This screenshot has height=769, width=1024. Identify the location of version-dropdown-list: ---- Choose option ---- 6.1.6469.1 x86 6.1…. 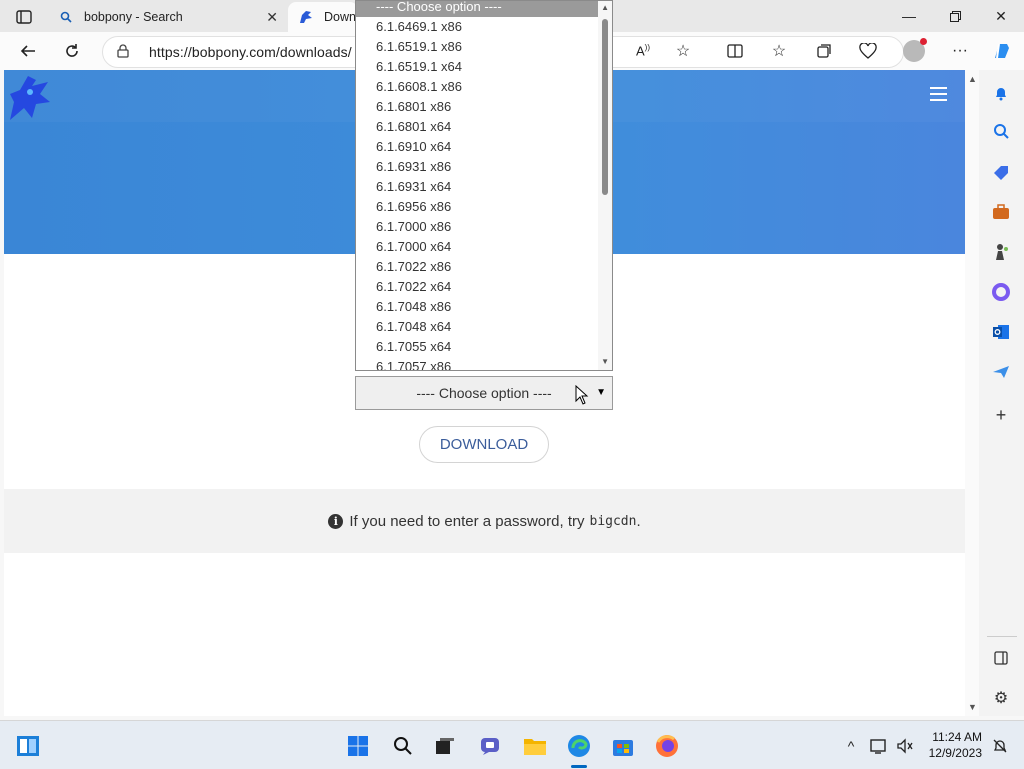
(484, 185).